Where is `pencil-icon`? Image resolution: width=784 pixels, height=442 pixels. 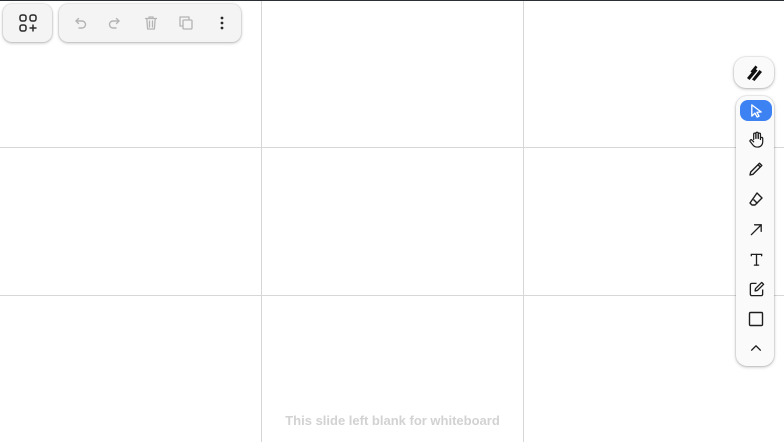
pencil-icon is located at coordinates (756, 169).